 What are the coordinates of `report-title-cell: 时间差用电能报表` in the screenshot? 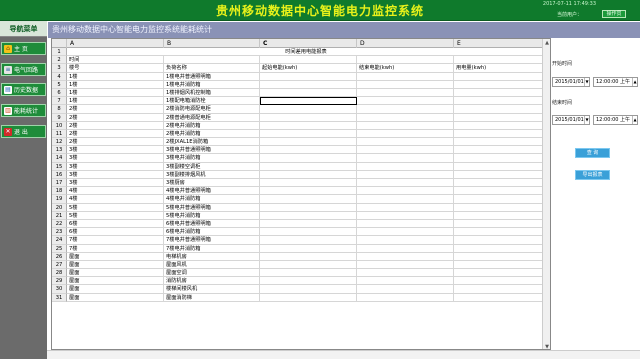 It's located at (305, 52).